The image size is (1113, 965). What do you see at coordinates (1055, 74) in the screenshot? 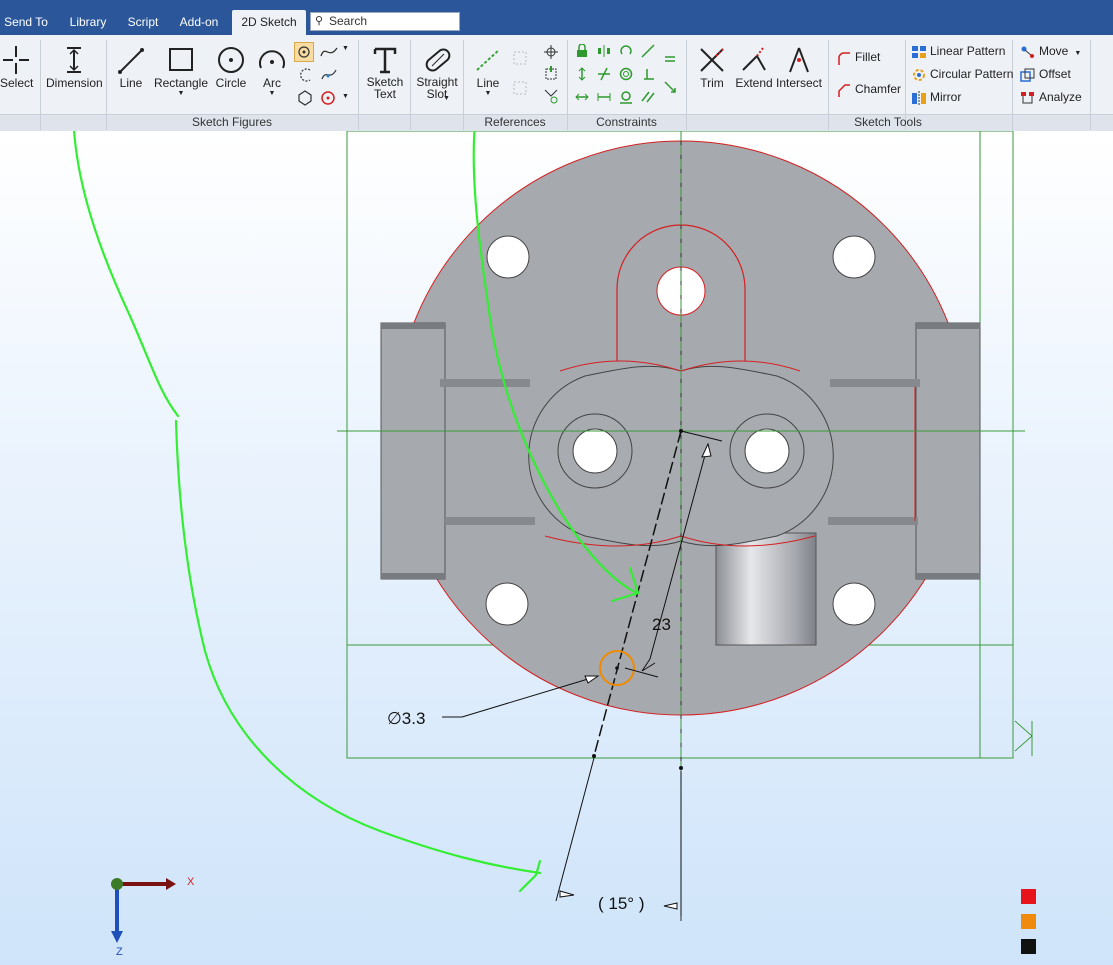
I see `offset-label: Offset` at bounding box center [1055, 74].